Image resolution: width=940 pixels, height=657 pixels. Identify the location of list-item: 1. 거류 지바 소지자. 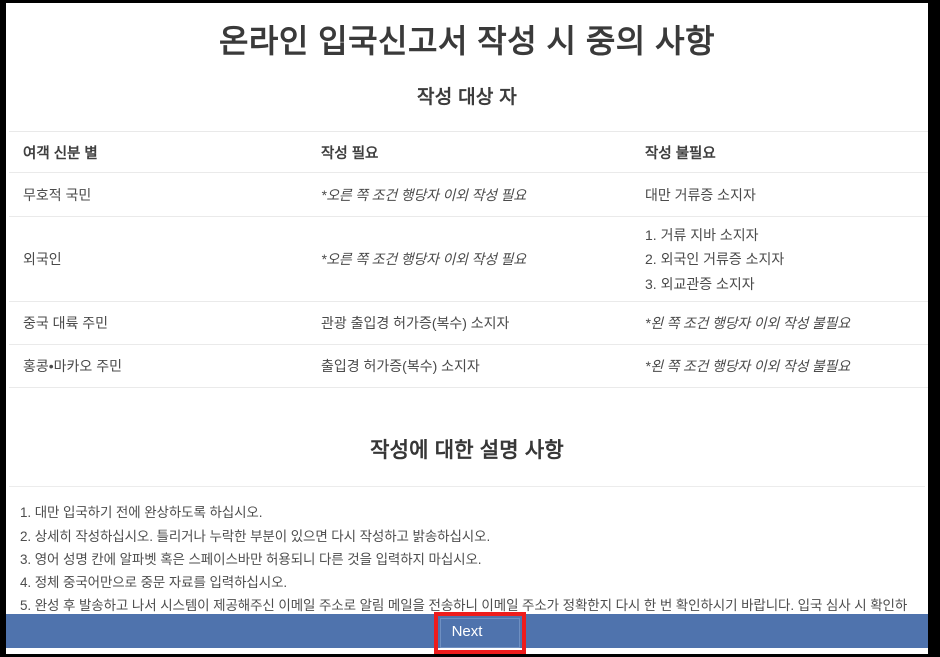
(702, 234).